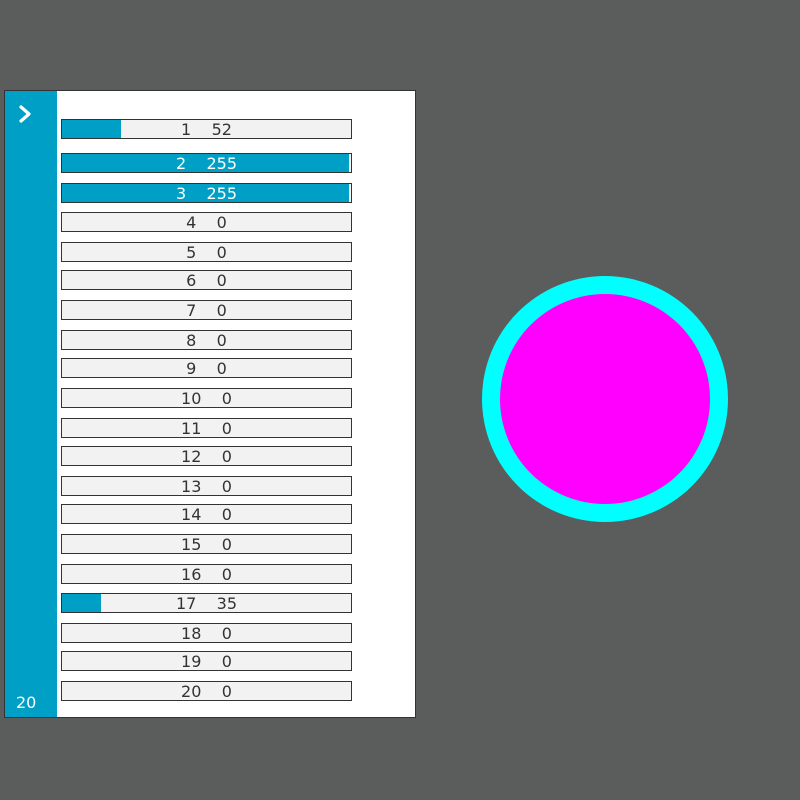 This screenshot has width=800, height=800. I want to click on channel-index: 8, so click(191, 340).